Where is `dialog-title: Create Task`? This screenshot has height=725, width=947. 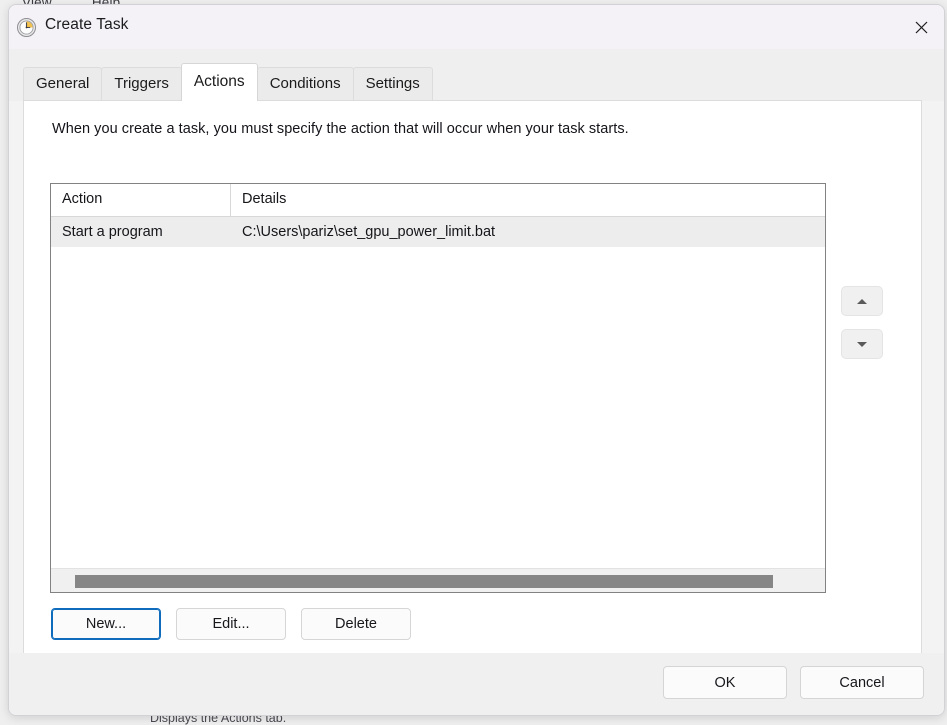
dialog-title: Create Task is located at coordinates (87, 25).